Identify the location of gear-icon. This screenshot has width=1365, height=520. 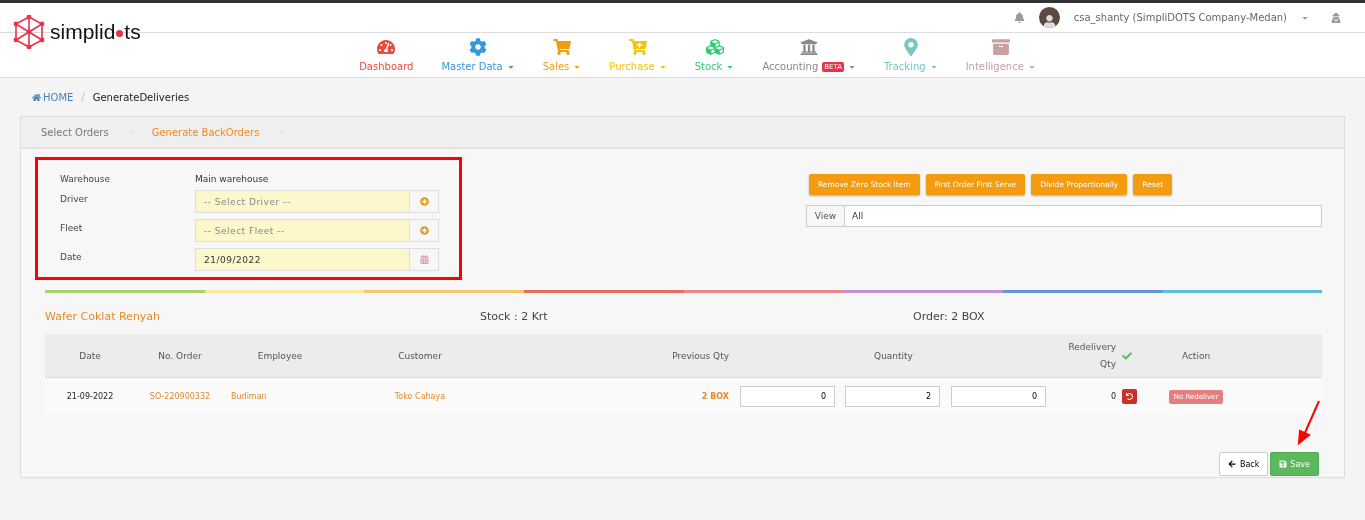
(478, 47).